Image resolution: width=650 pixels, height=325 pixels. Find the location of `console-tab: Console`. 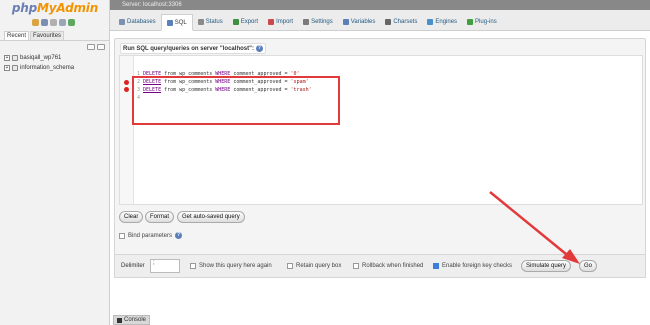

console-tab: Console is located at coordinates (132, 320).